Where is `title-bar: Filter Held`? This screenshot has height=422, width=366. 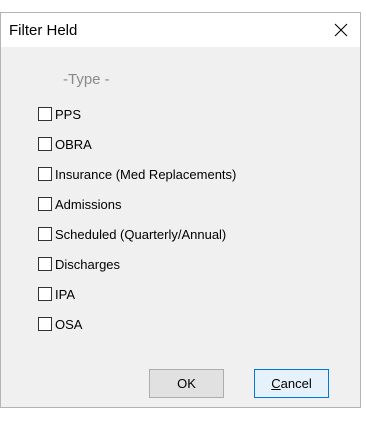 title-bar: Filter Held is located at coordinates (180, 30).